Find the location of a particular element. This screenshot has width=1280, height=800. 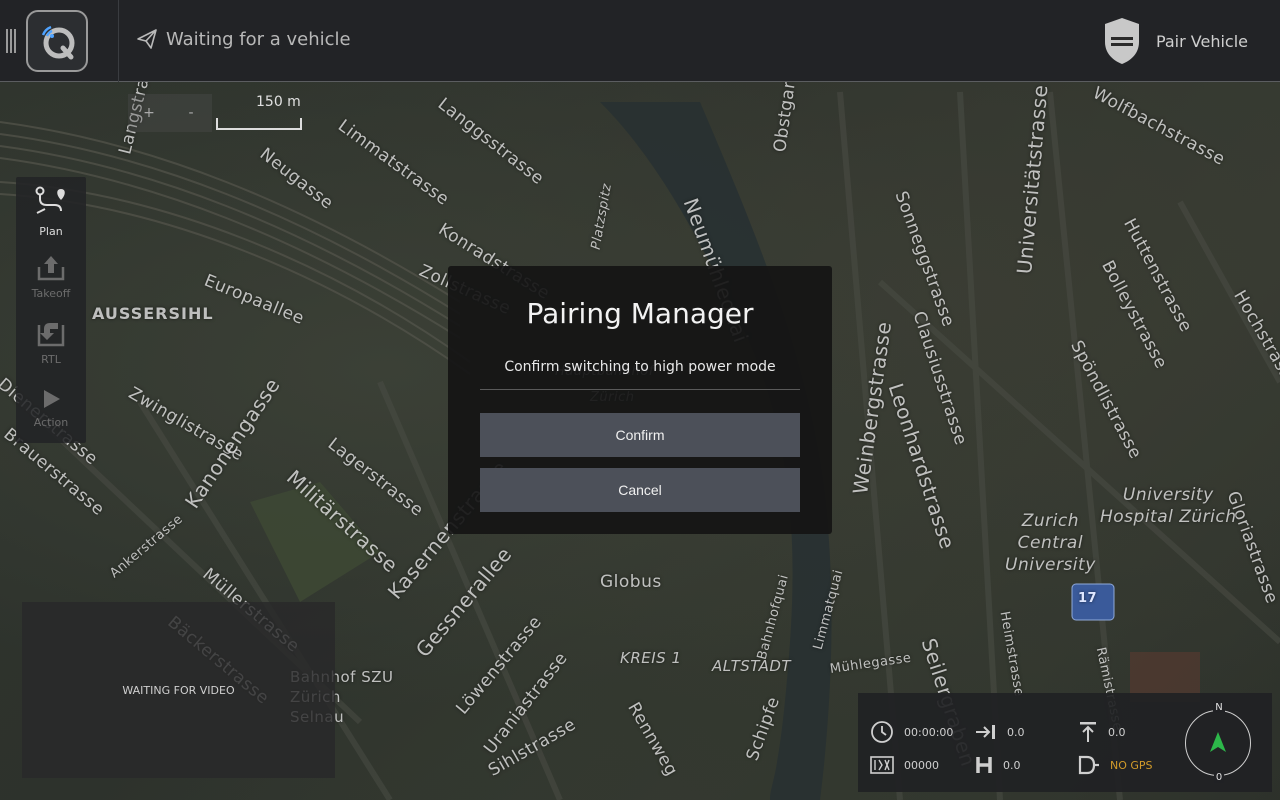

horizontal-speed-icon is located at coordinates (984, 765).